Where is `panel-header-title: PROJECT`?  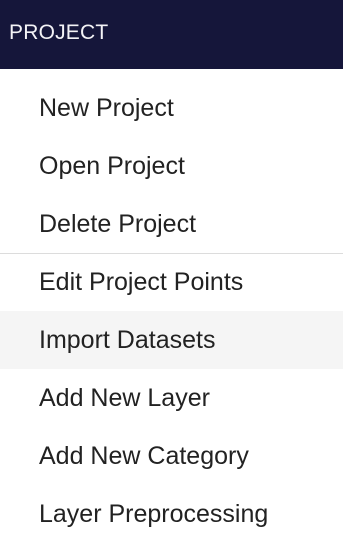 panel-header-title: PROJECT is located at coordinates (59, 32).